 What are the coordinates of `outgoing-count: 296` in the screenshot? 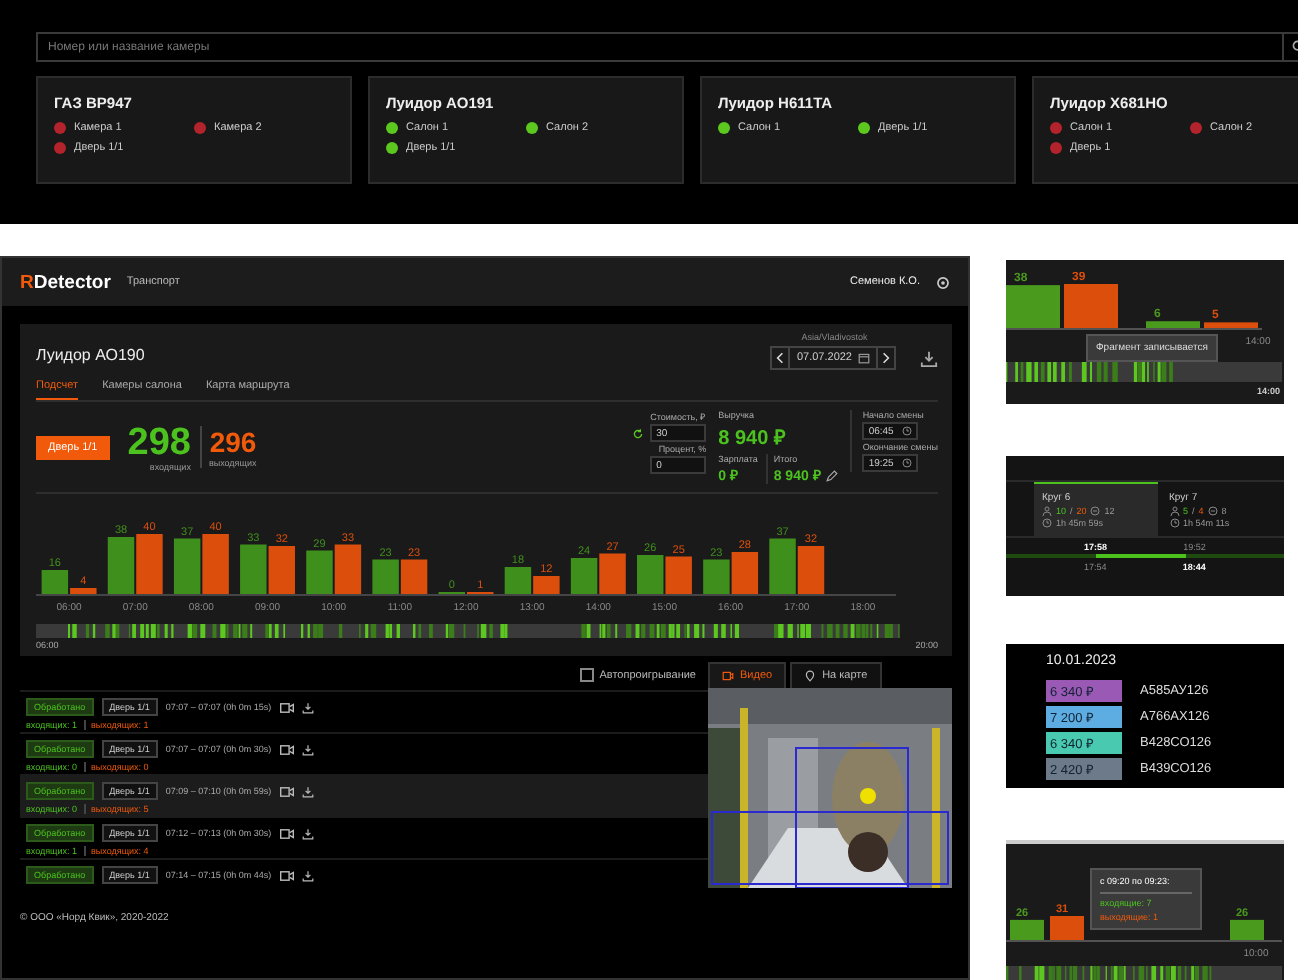 It's located at (233, 442).